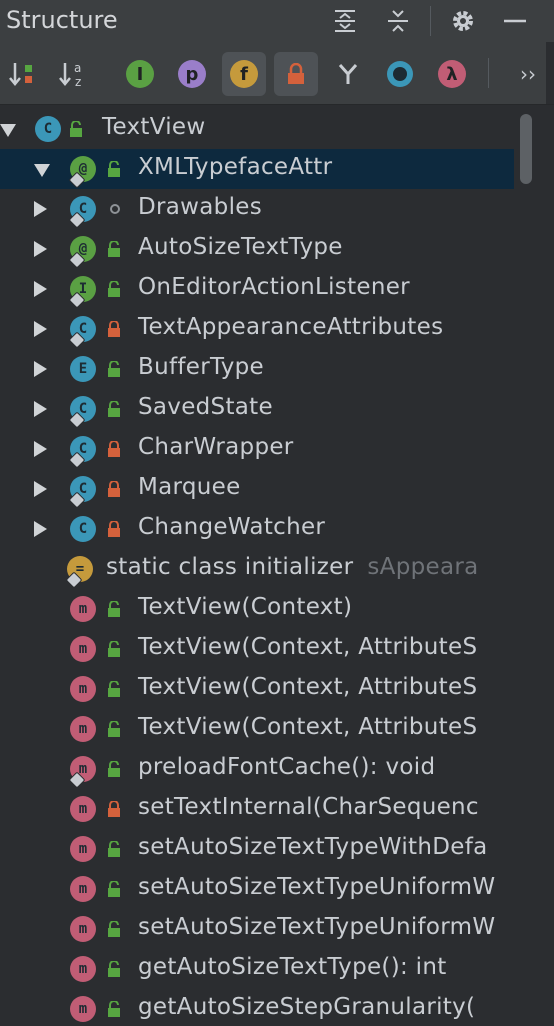  What do you see at coordinates (83, 369) in the screenshot?
I see `enum-icon: E` at bounding box center [83, 369].